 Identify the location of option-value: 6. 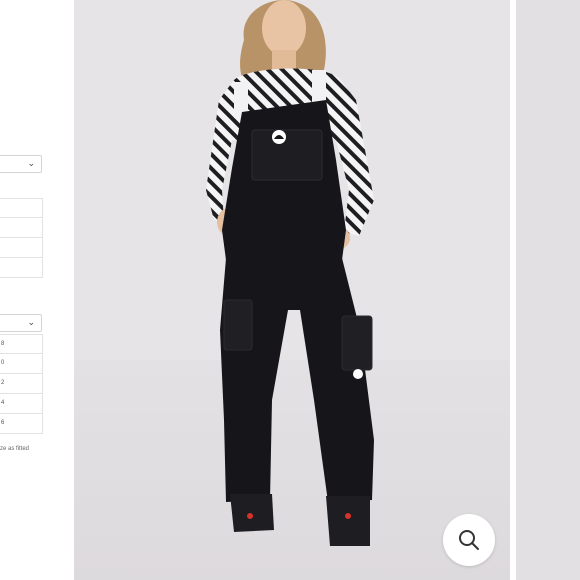
(3, 423).